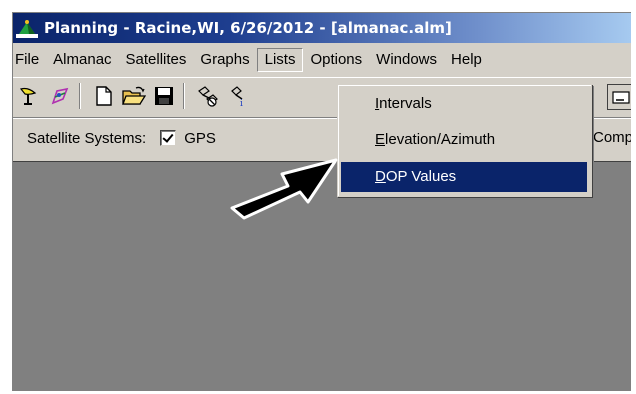  I want to click on save-icon, so click(164, 96).